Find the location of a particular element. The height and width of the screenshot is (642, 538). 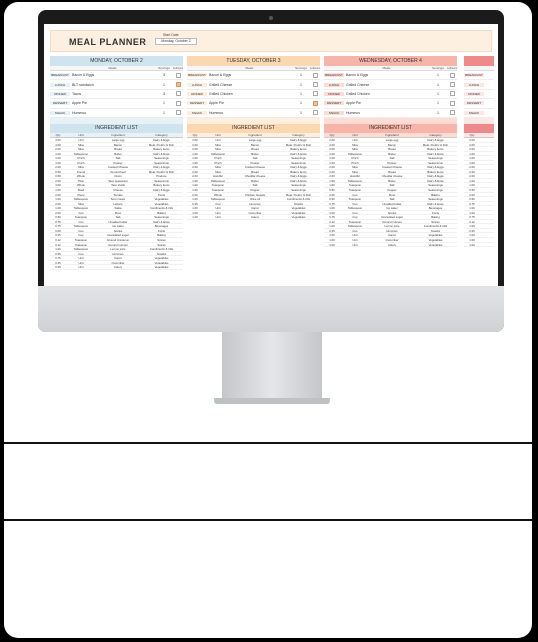

ingredient-category: Beverages is located at coordinates (435, 208).